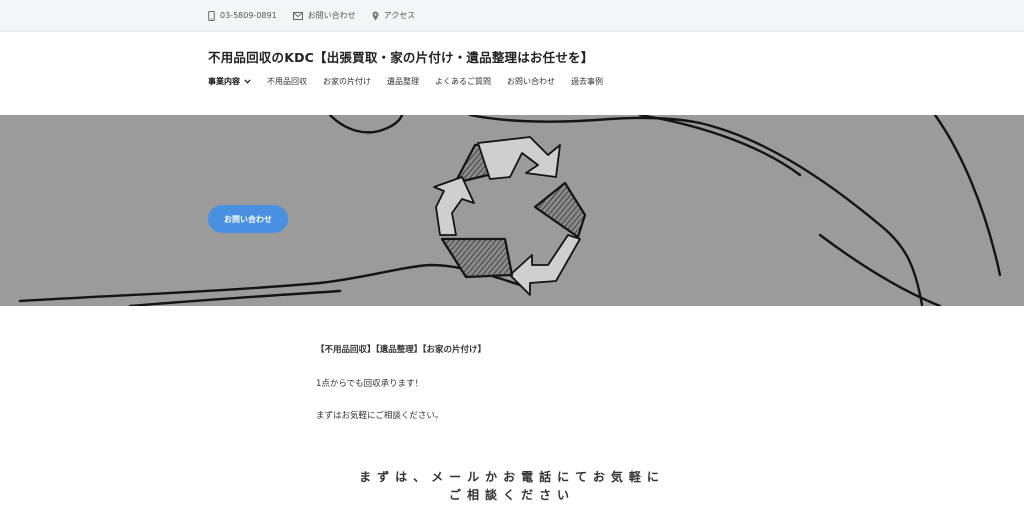 The width and height of the screenshot is (1024, 517). Describe the element at coordinates (224, 81) in the screenshot. I see `nav-item-label: 事業内容` at that location.